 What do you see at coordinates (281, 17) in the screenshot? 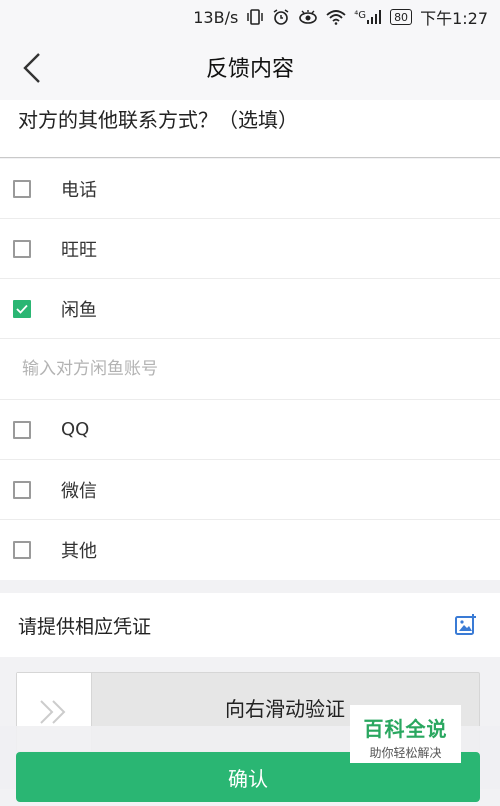
I see `alarm-icon` at bounding box center [281, 17].